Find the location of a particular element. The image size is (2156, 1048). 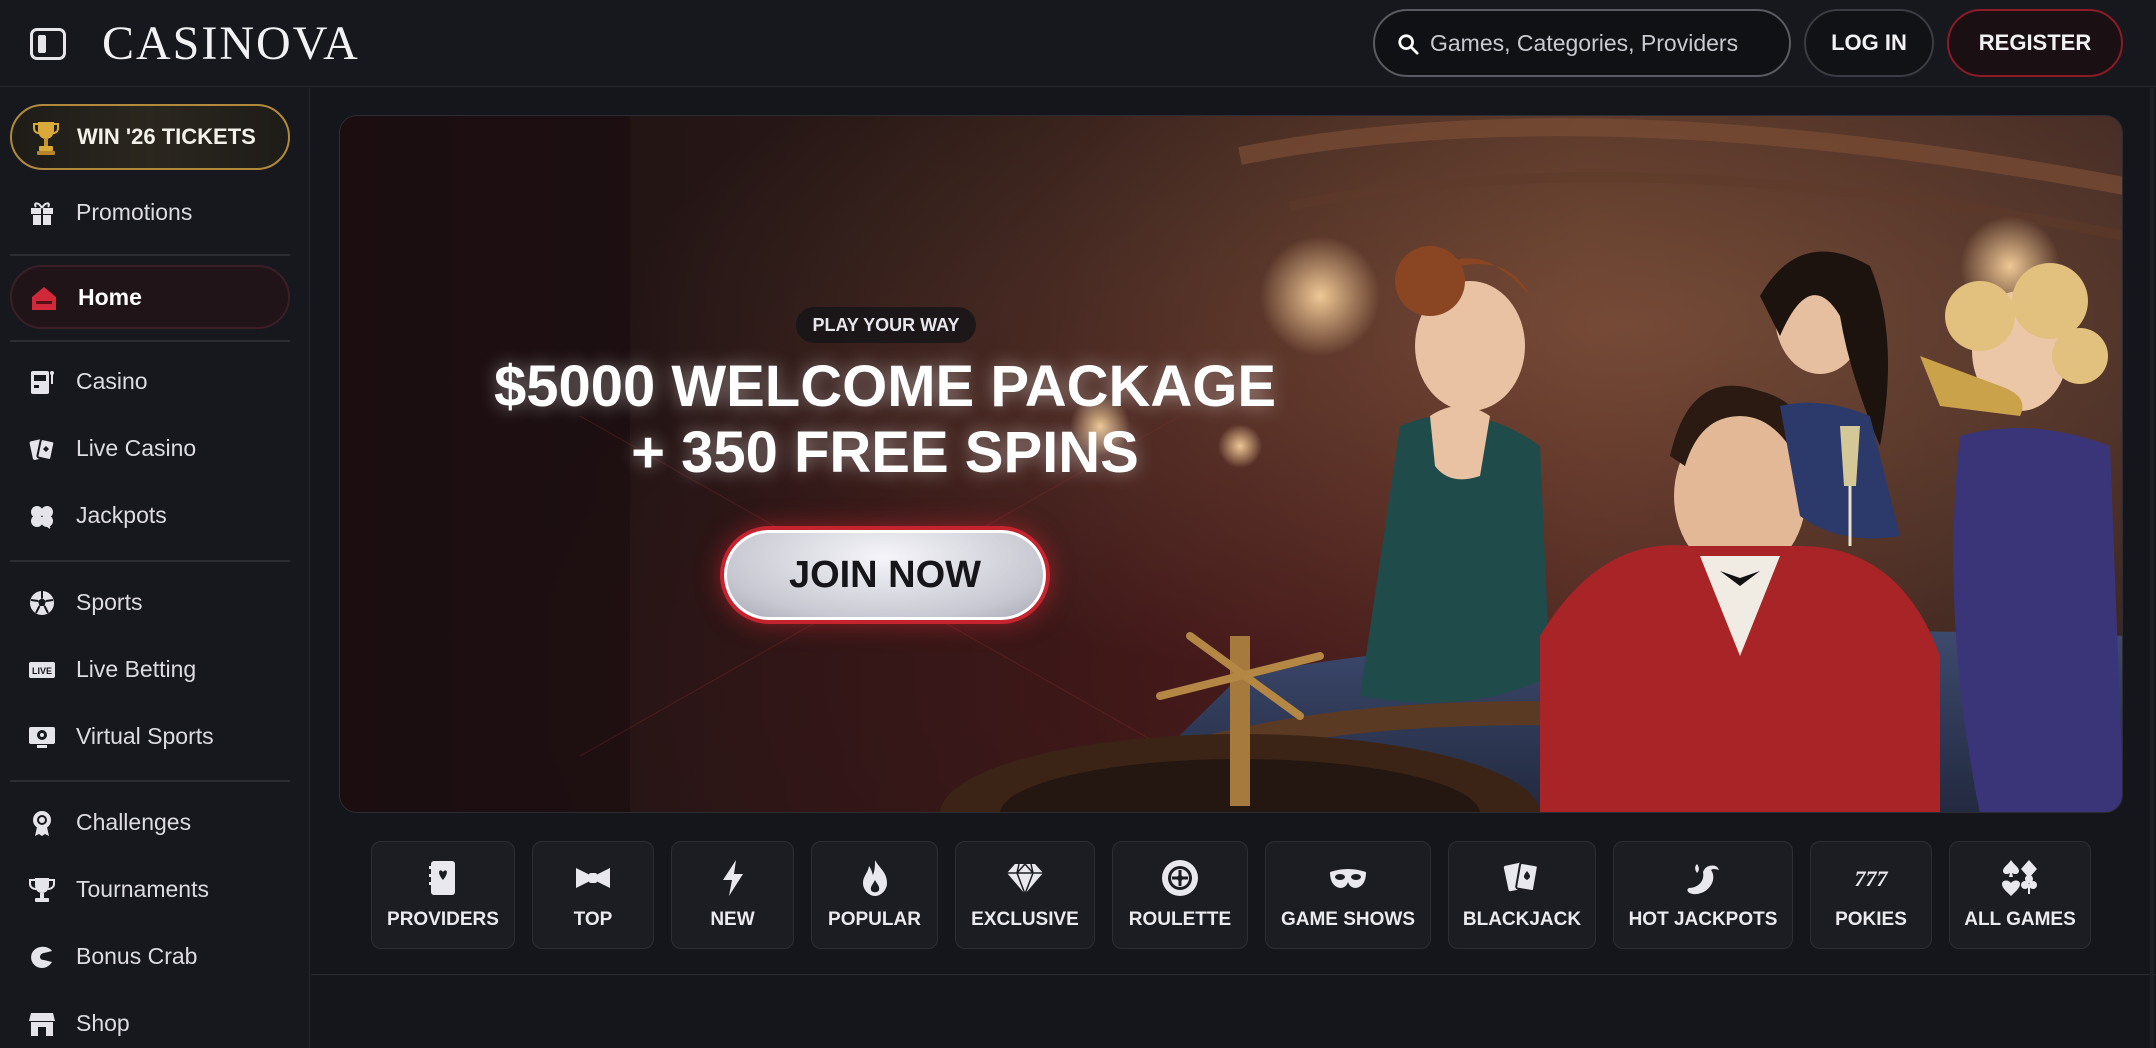

sidebar-item-label: Promotions is located at coordinates (134, 212).